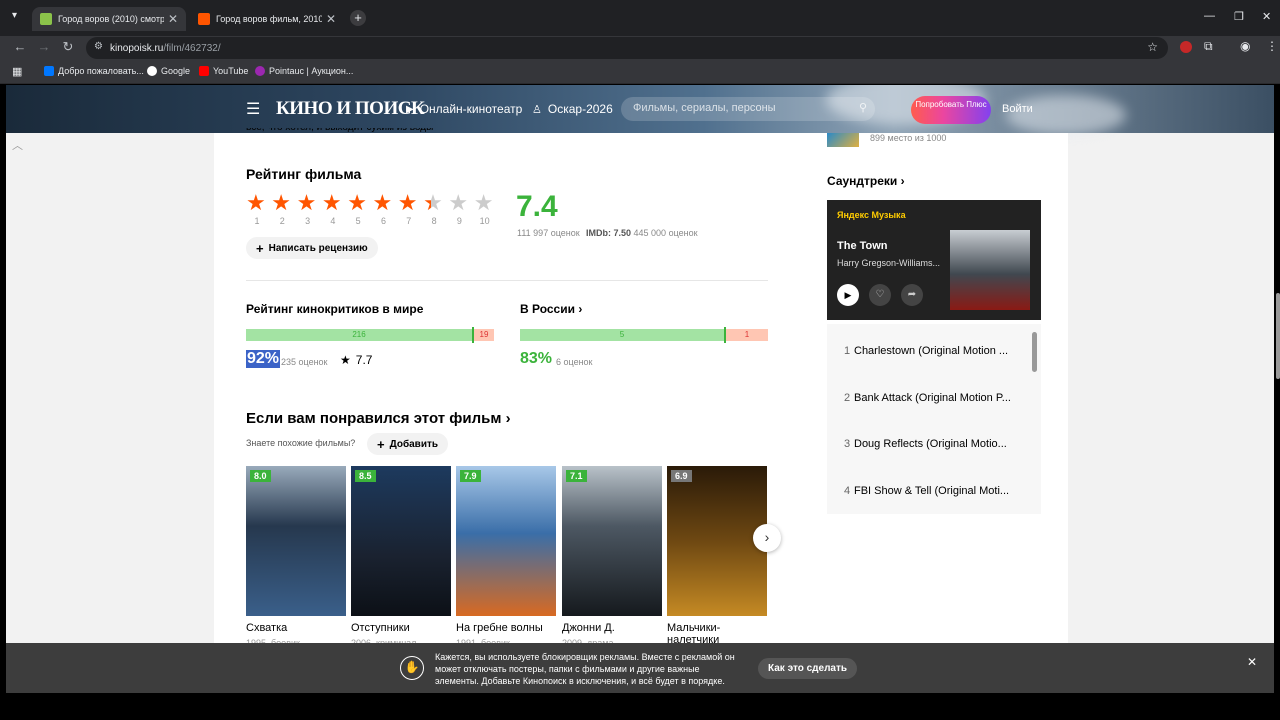 This screenshot has height=720, width=1280. Describe the element at coordinates (137, 48) in the screenshot. I see `url-host: kinopoisk.ru` at that location.